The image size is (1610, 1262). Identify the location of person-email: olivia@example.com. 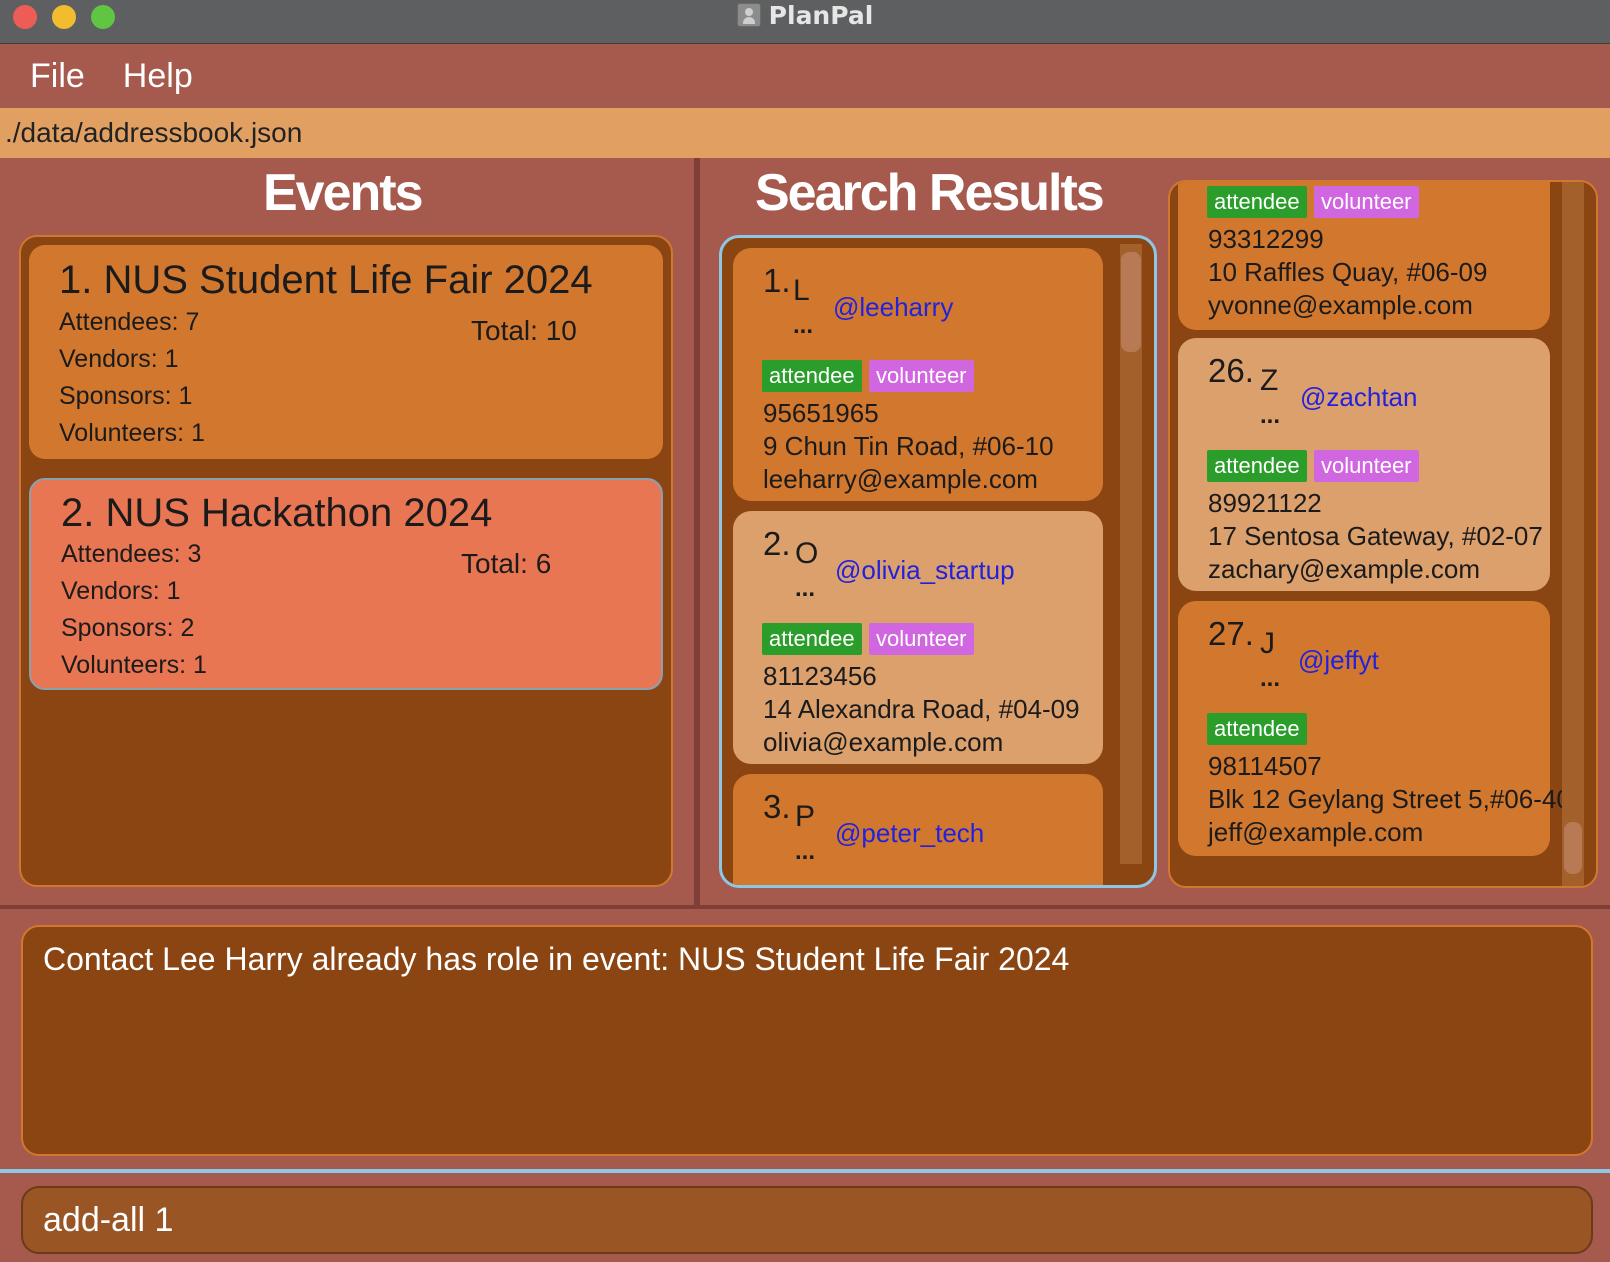
(883, 742).